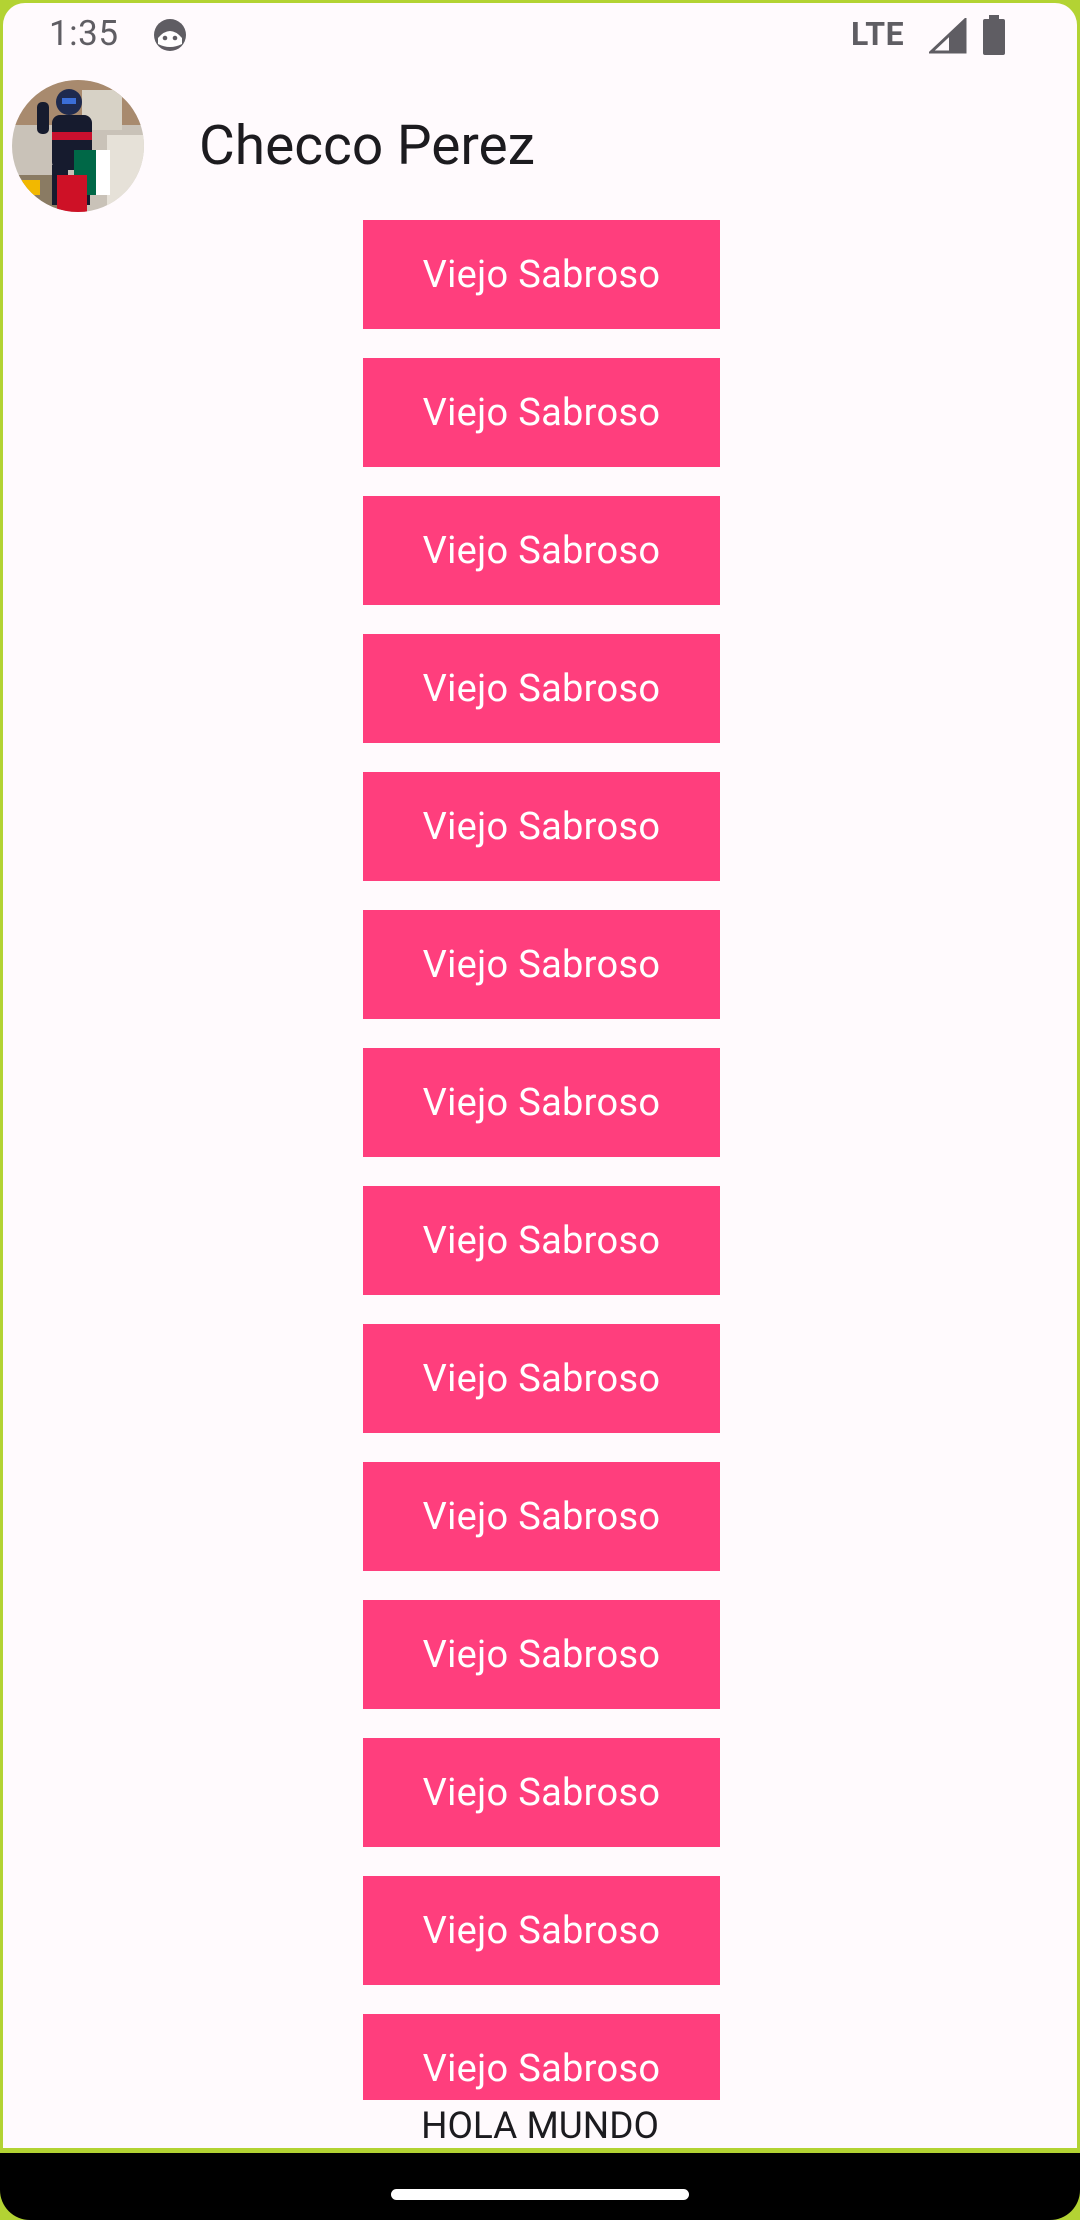  I want to click on footer-text: HOLA MUNDO, so click(540, 2126).